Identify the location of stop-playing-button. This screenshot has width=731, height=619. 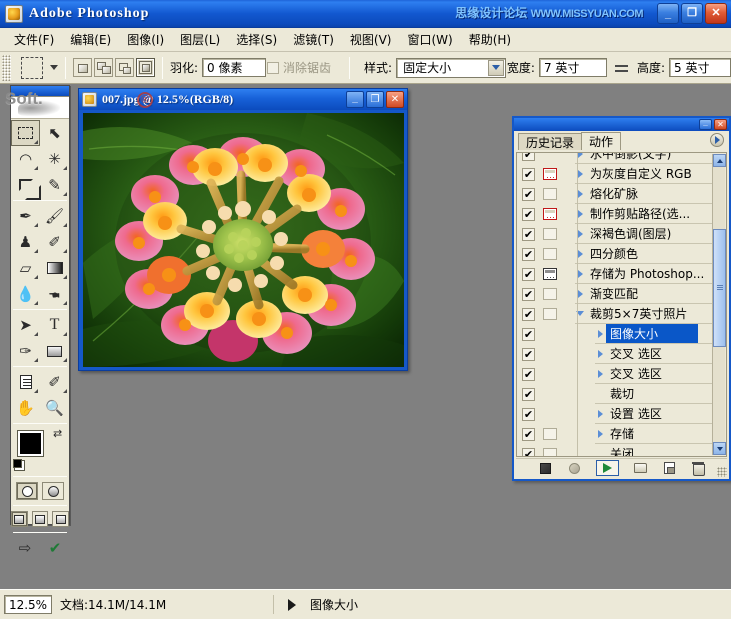
(545, 468).